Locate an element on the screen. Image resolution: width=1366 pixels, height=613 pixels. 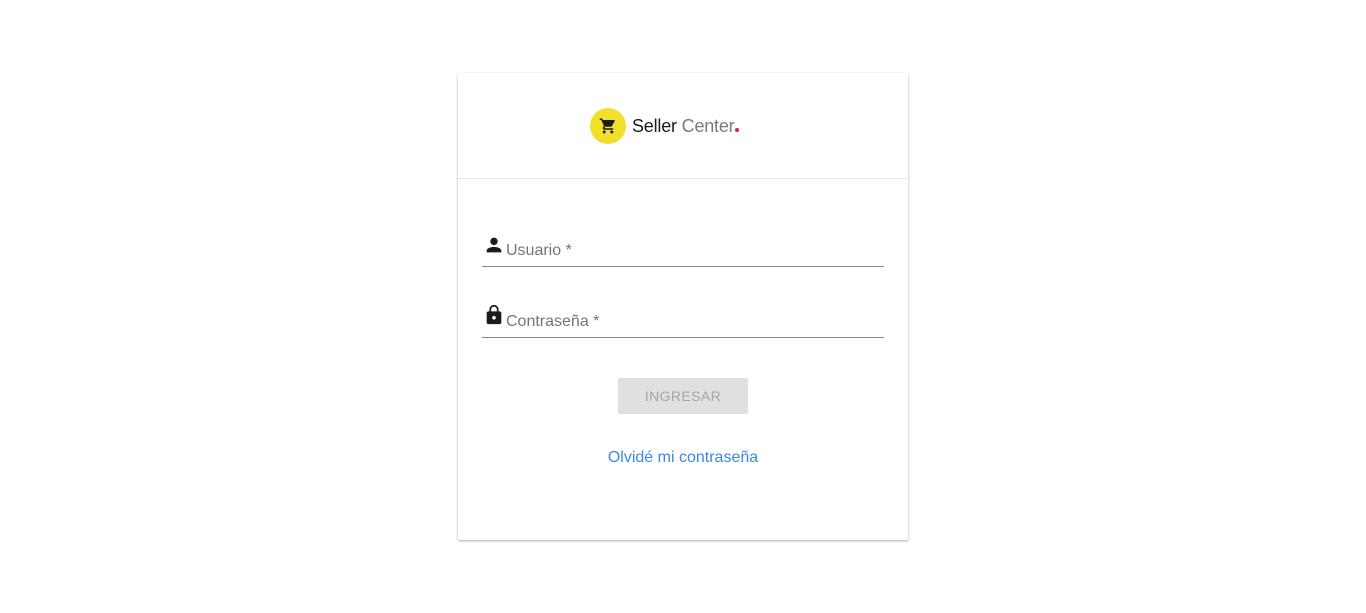
logo-circle is located at coordinates (608, 126).